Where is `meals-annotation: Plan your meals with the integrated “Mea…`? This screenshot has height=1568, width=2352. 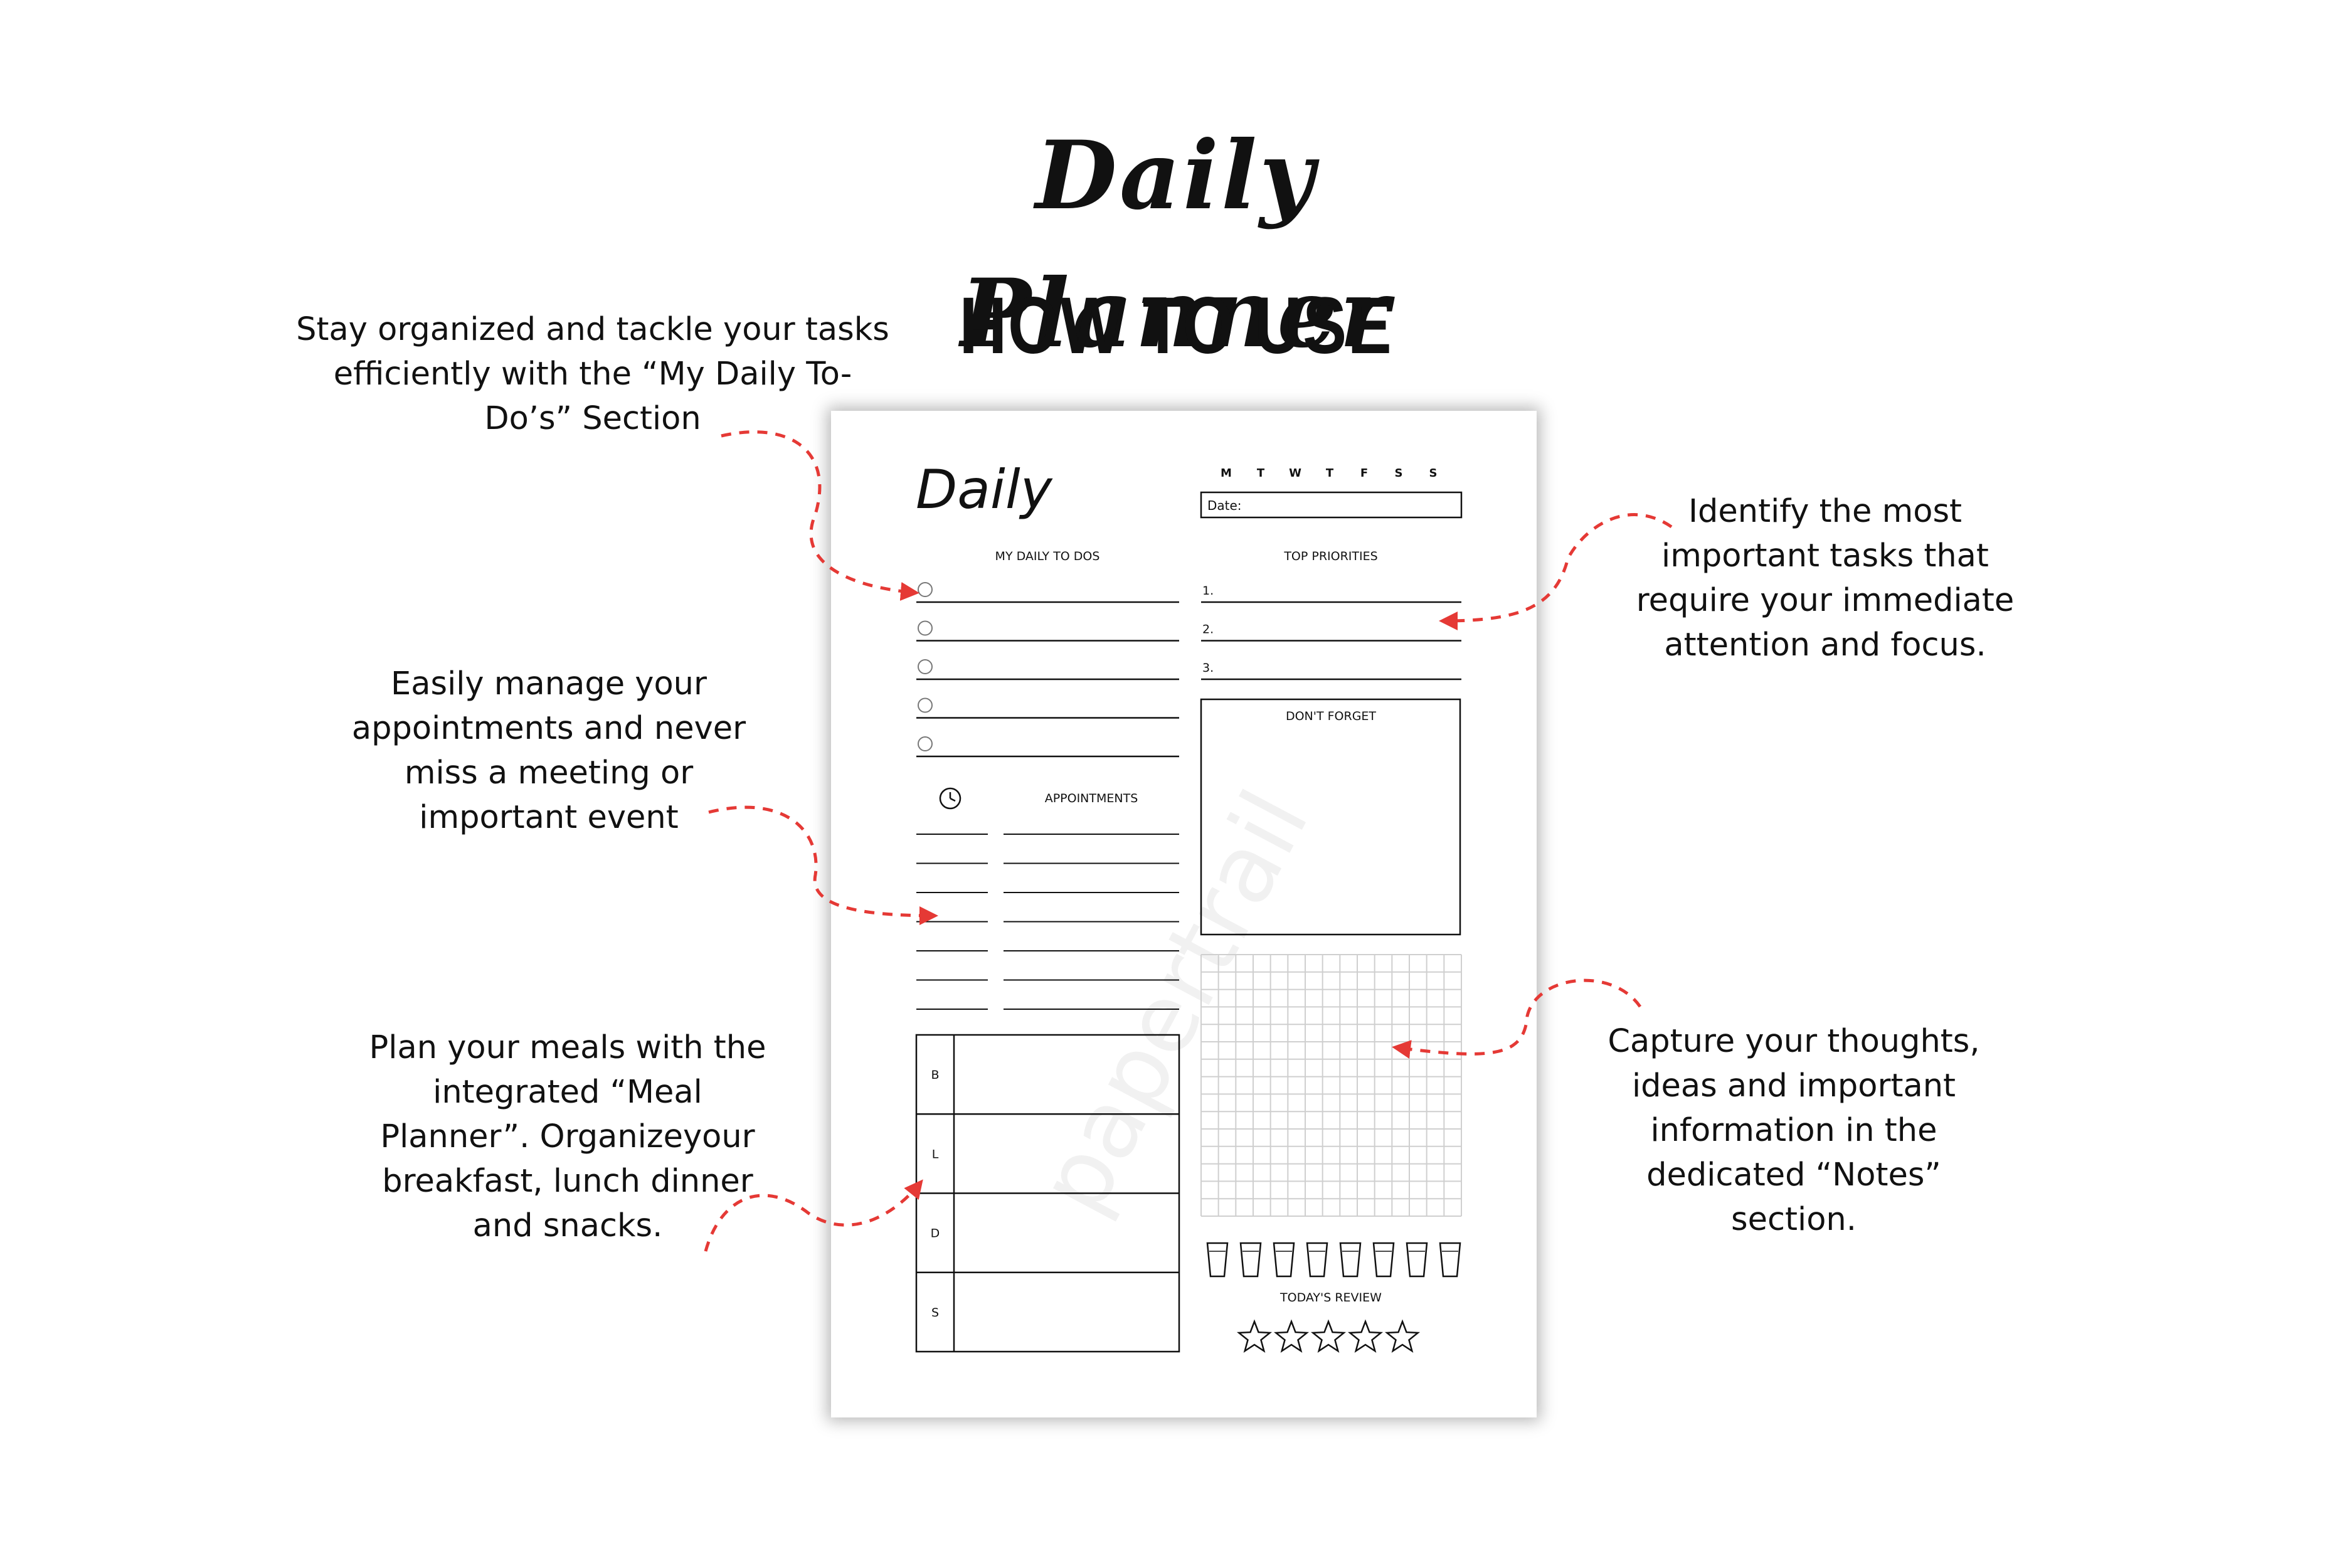 meals-annotation: Plan your meals with the integrated “Mea… is located at coordinates (567, 1136).